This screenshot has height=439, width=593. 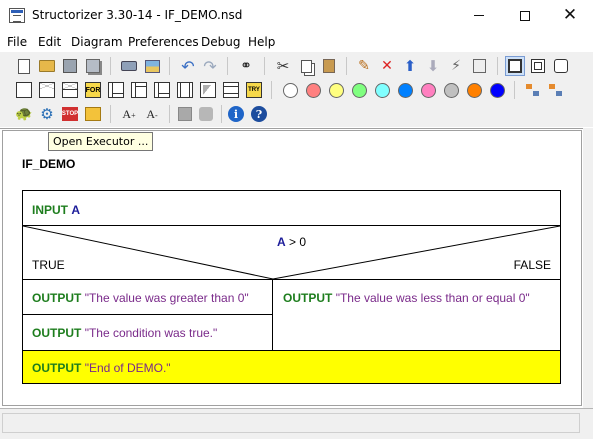 I want to click on copy-button, so click(x=306, y=66).